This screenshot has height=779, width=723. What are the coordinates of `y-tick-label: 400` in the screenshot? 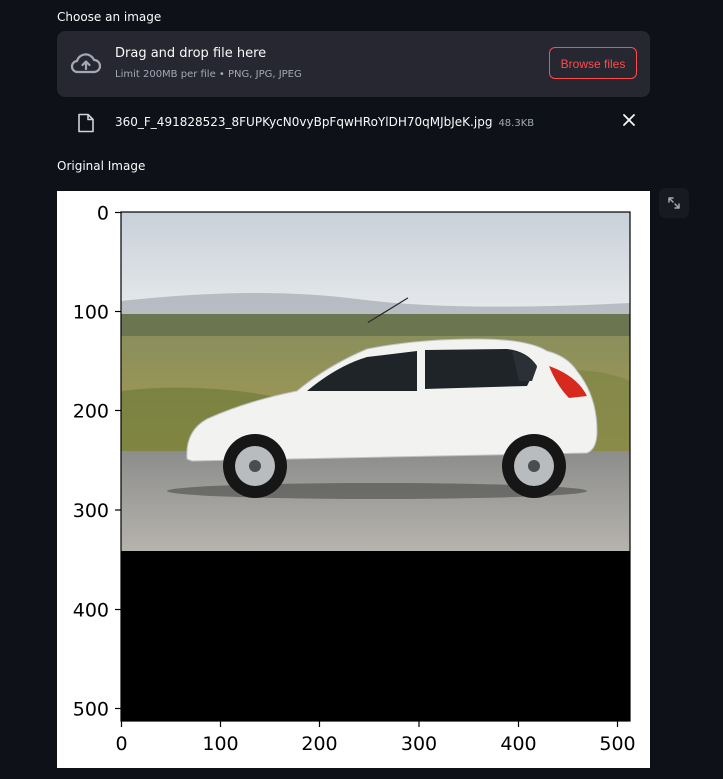 It's located at (91, 611).